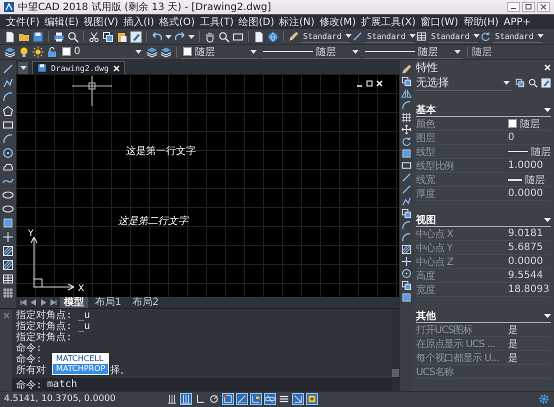  I want to click on document-tab: Drawing2.dwg, so click(78, 67).